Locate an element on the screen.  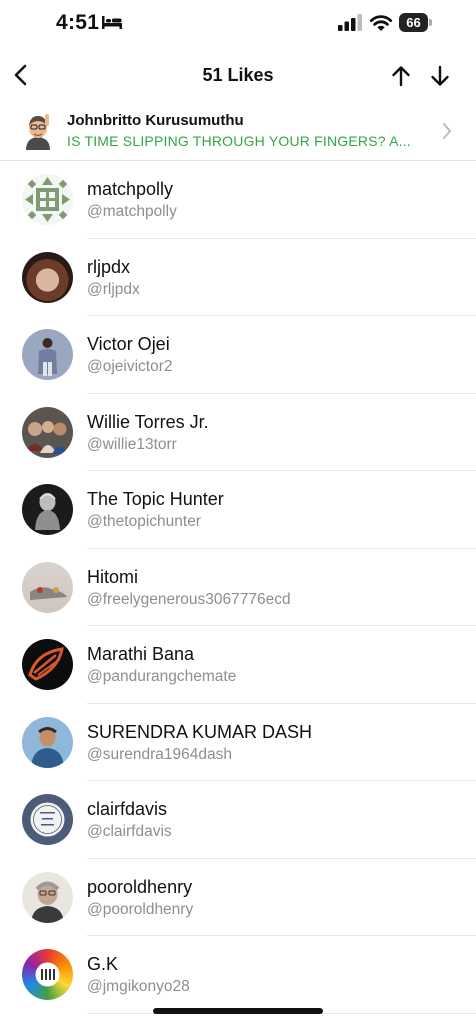
user-handle: @thetopichunter is located at coordinates (144, 521).